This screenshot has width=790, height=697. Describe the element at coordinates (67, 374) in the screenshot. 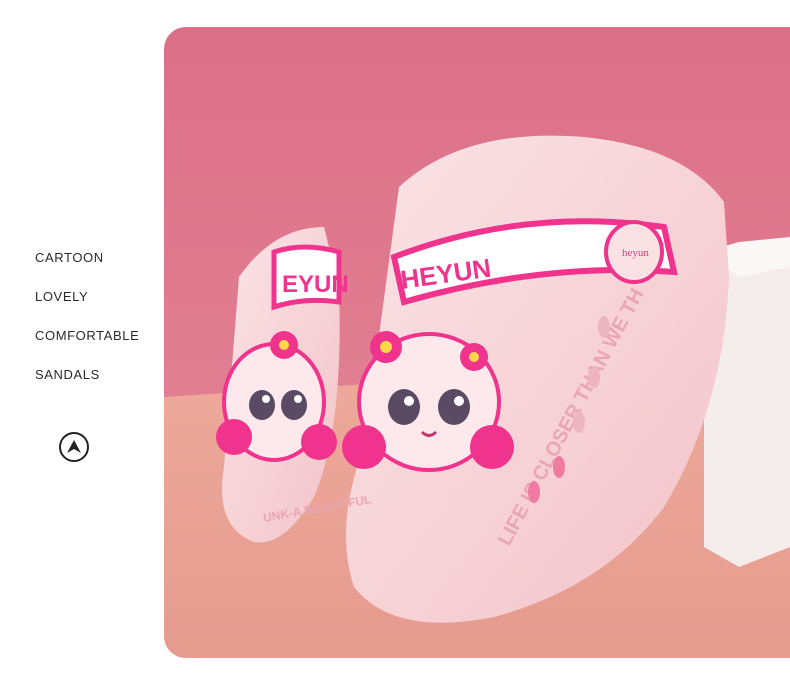

I see `feature-sandals: SANDALS` at that location.